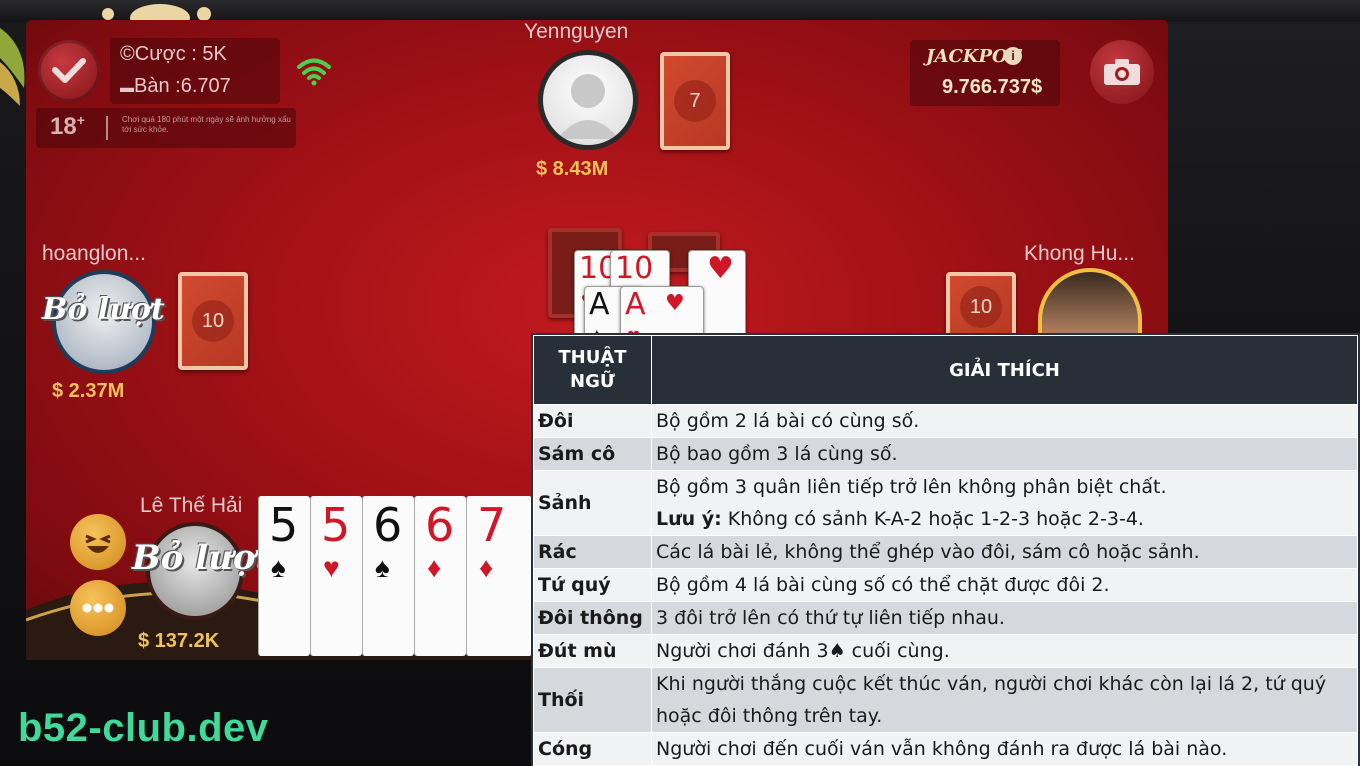 This screenshot has width=1360, height=766. I want to click on table-row: Đút mù Người chơi đánh 3♠ cuối cùng., so click(945, 651).